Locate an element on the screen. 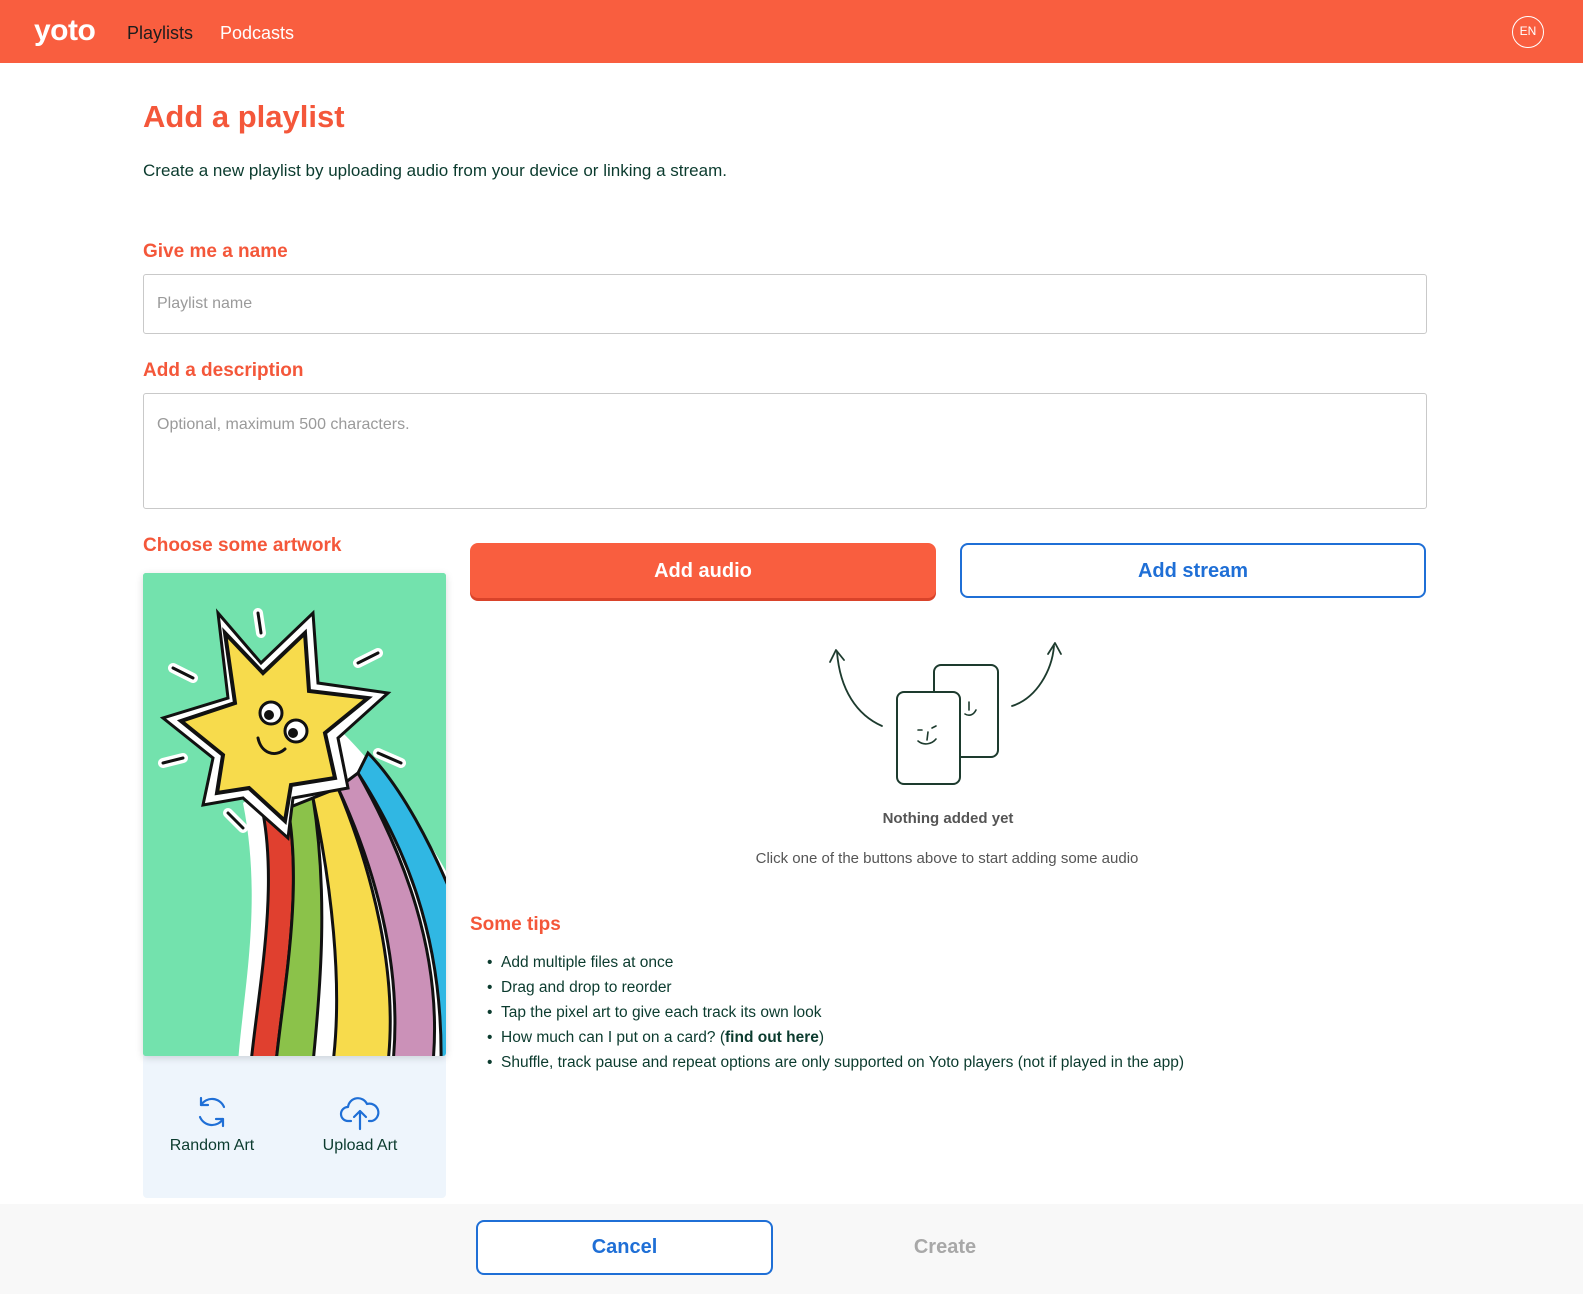 The height and width of the screenshot is (1294, 1583). artwork-label: Choose some artwork is located at coordinates (242, 545).